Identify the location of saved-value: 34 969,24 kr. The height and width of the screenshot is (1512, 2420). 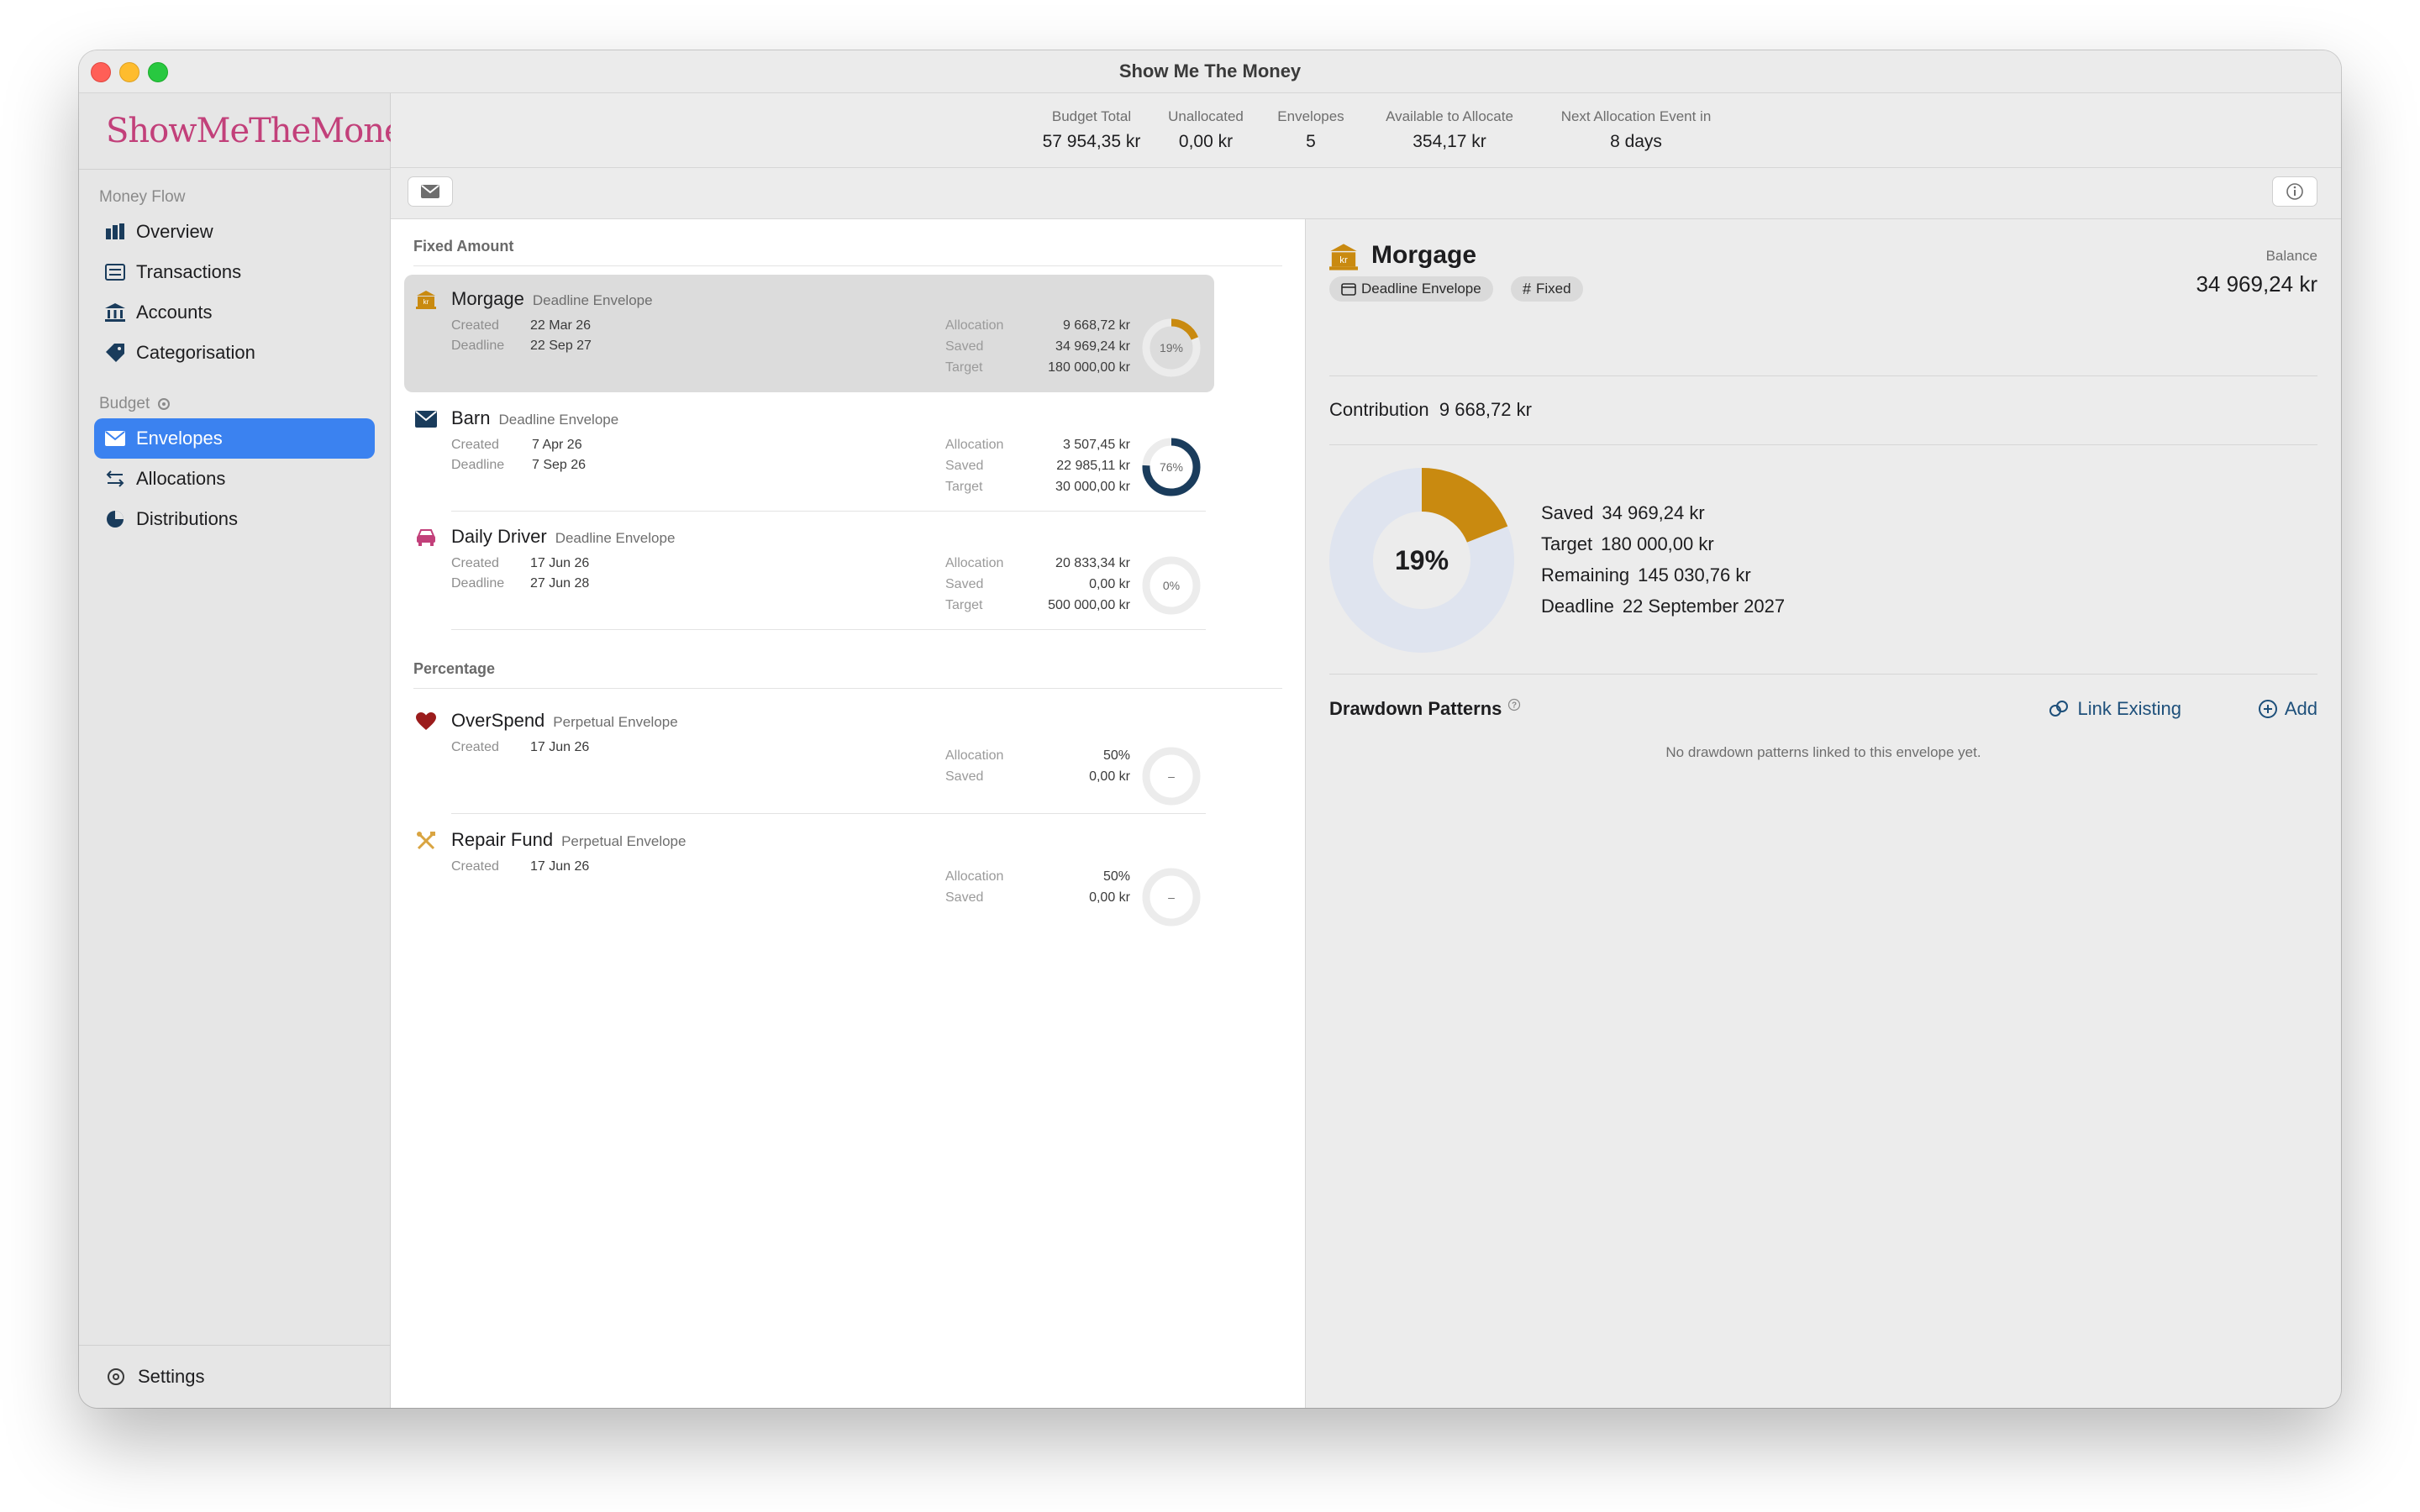
(1653, 512).